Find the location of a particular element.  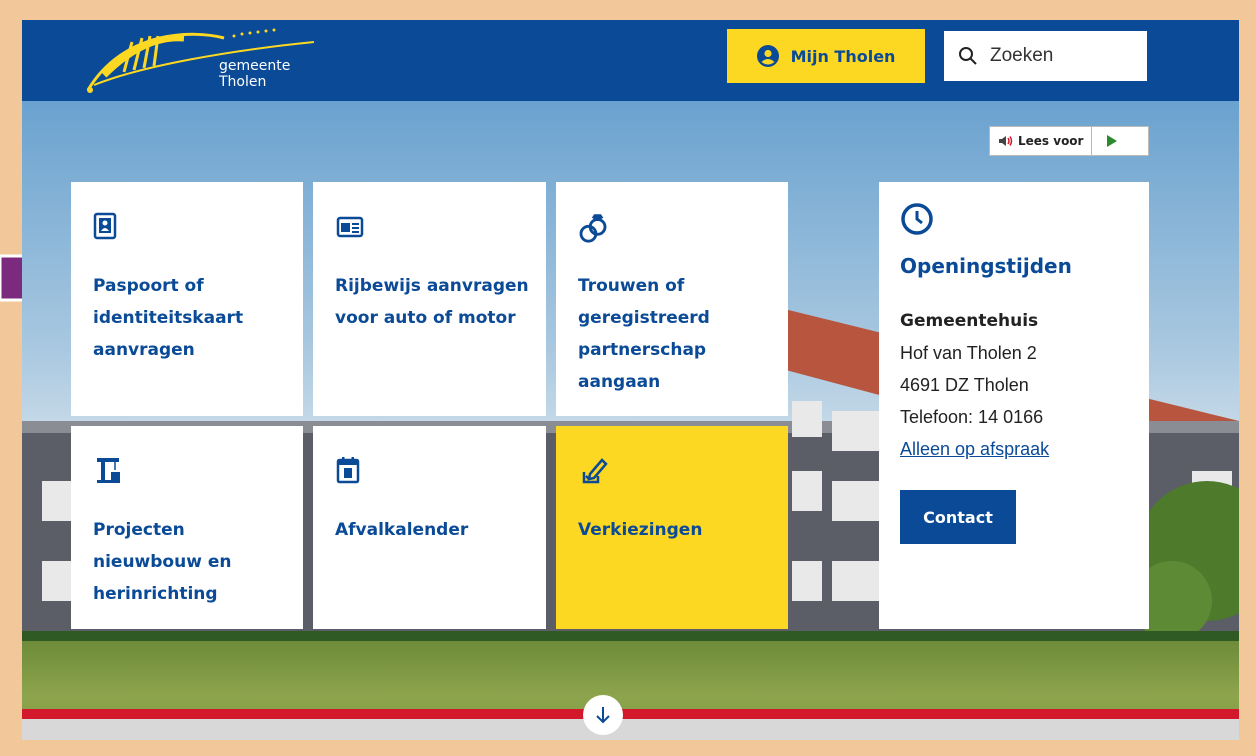

play-icon is located at coordinates (1112, 141).